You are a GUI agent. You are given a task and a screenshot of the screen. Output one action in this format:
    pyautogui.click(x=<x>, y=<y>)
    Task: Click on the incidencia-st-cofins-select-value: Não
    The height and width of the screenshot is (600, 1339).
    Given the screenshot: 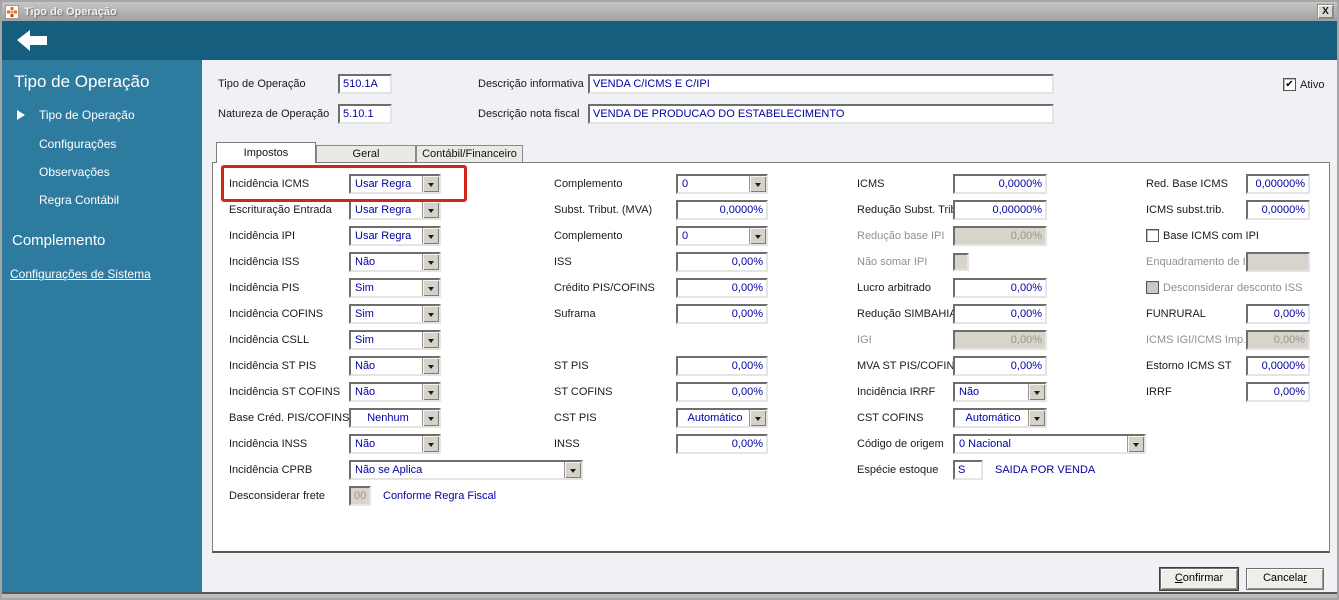 What is the action you would take?
    pyautogui.click(x=365, y=392)
    